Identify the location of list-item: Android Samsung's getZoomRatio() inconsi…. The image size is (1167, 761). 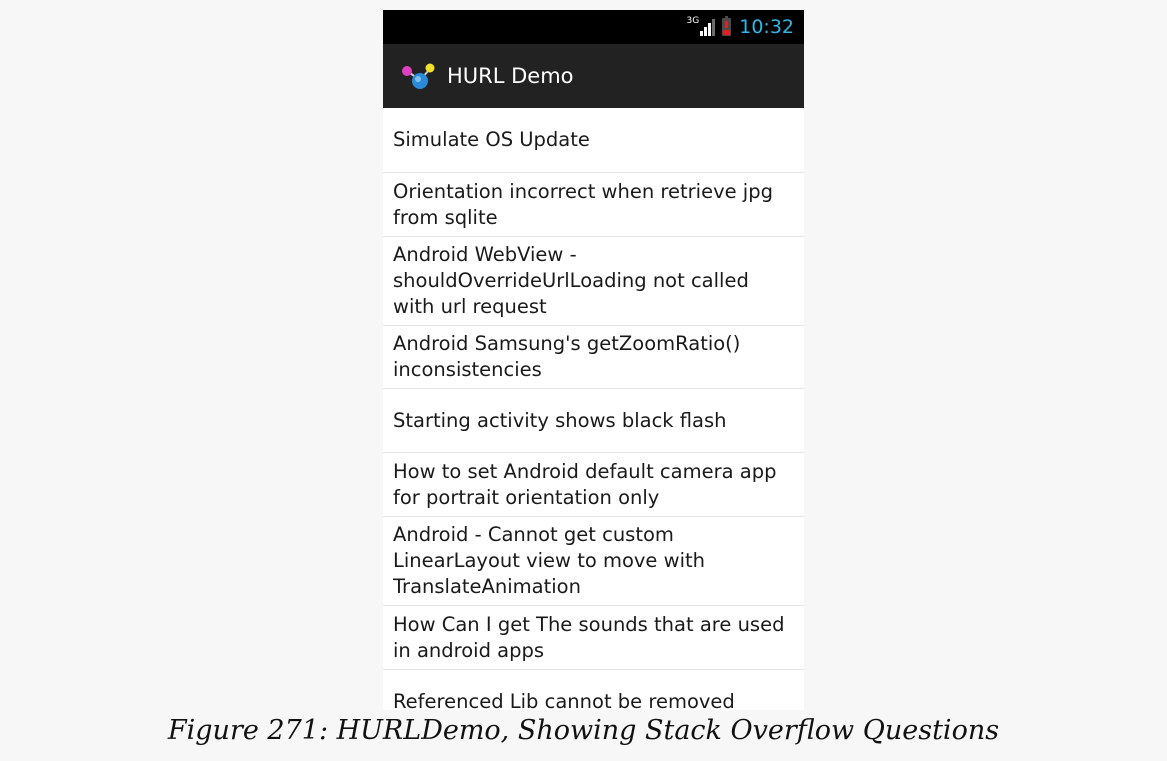
(593, 357).